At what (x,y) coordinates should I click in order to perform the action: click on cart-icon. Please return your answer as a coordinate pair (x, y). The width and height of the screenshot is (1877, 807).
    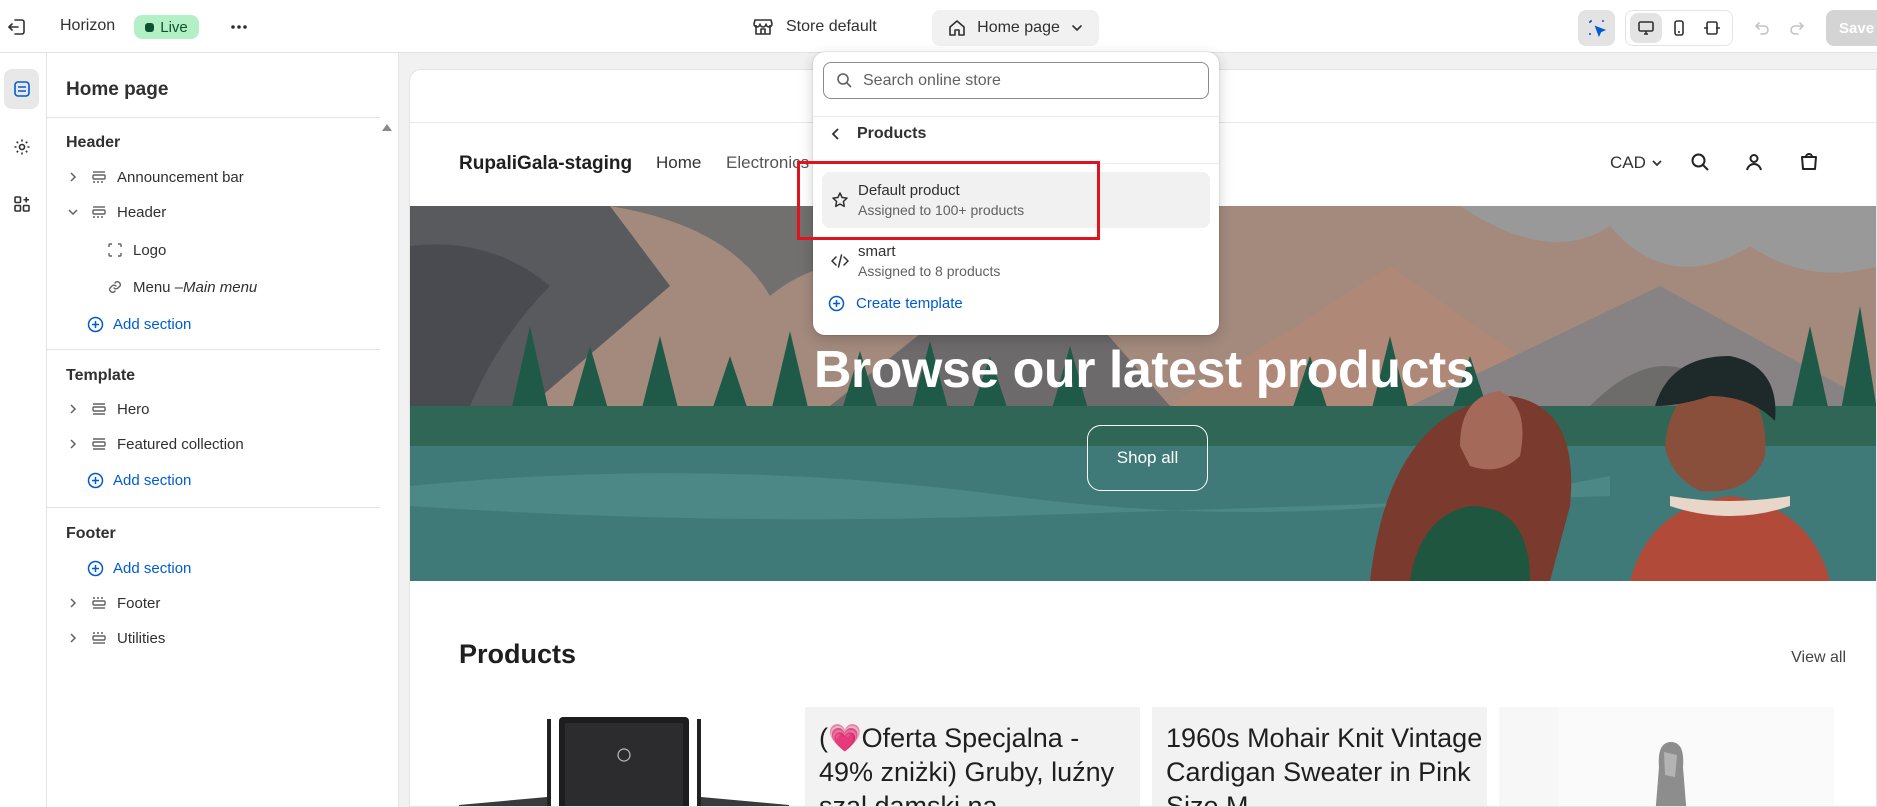
    Looking at the image, I should click on (1809, 161).